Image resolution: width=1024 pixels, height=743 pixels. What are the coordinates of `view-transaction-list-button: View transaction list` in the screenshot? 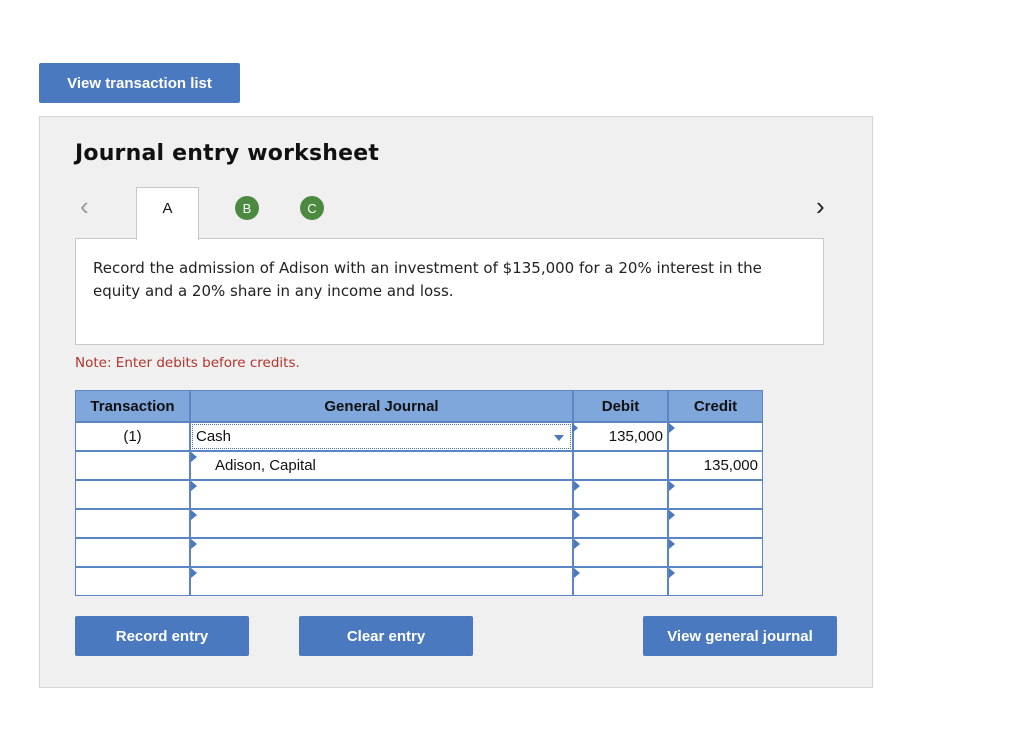 It's located at (139, 83).